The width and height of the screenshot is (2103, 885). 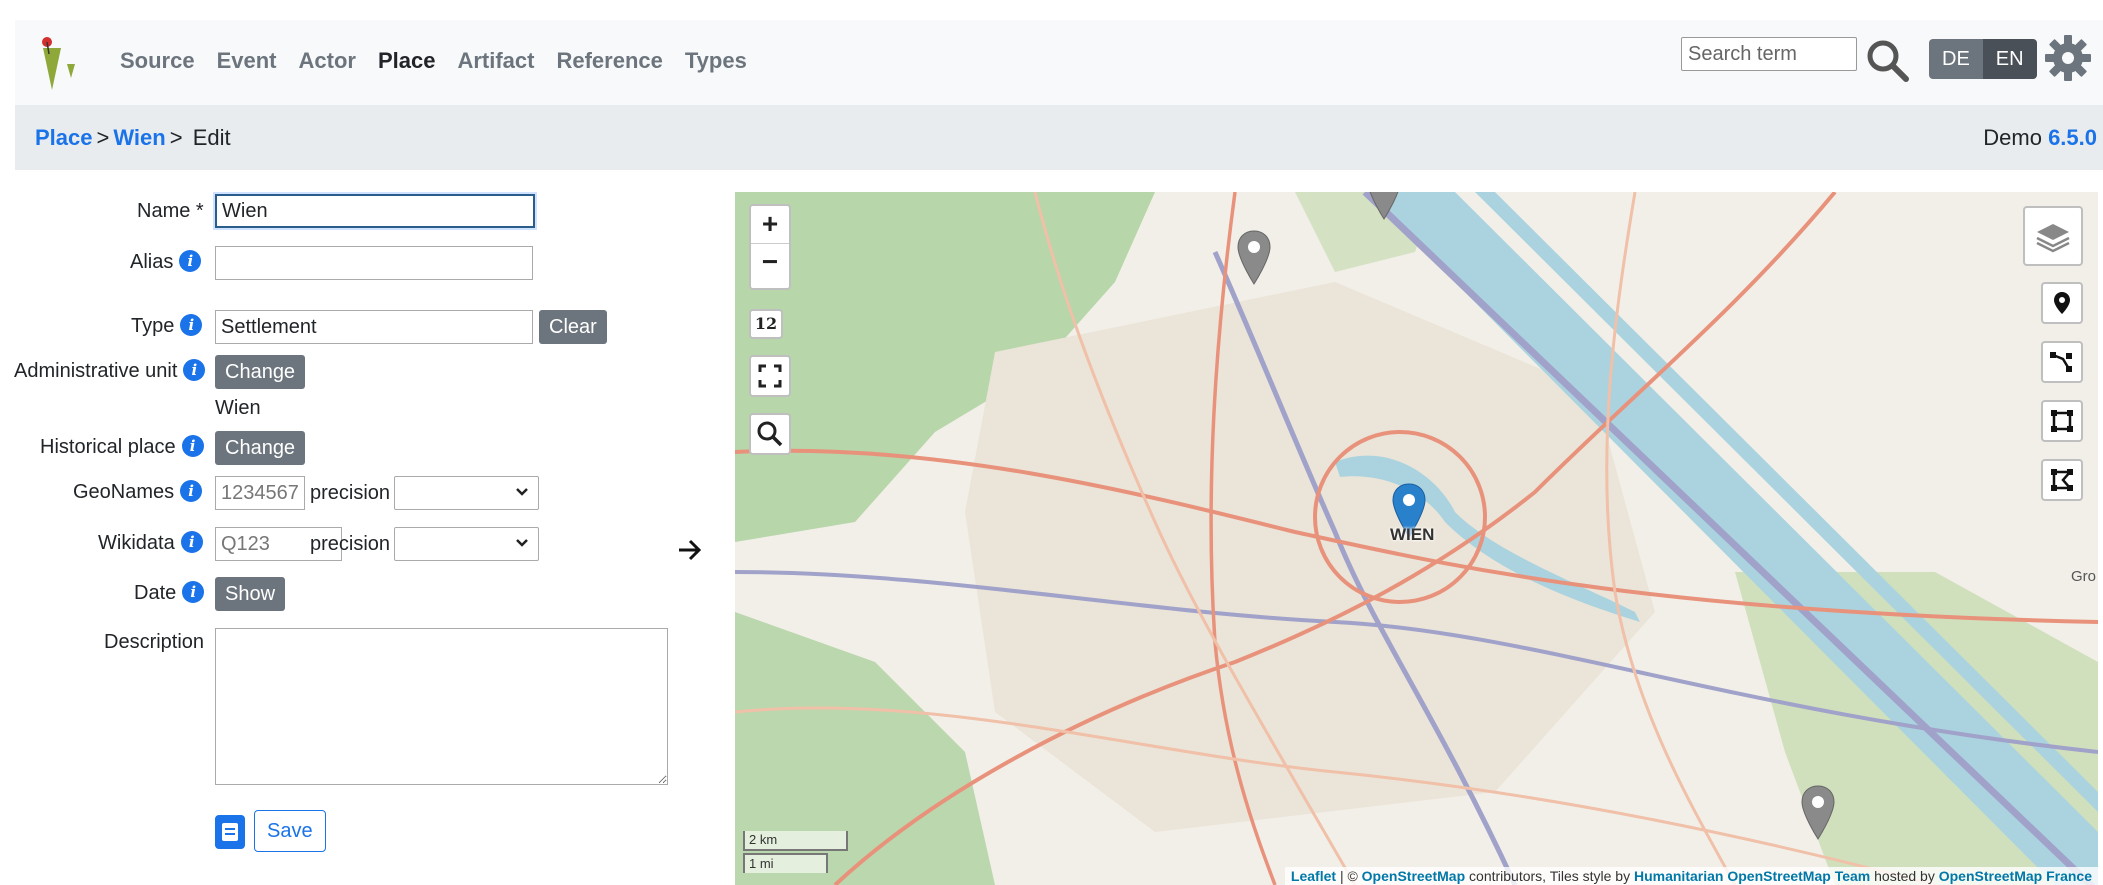 I want to click on geonames-precision-label: precision, so click(x=350, y=493).